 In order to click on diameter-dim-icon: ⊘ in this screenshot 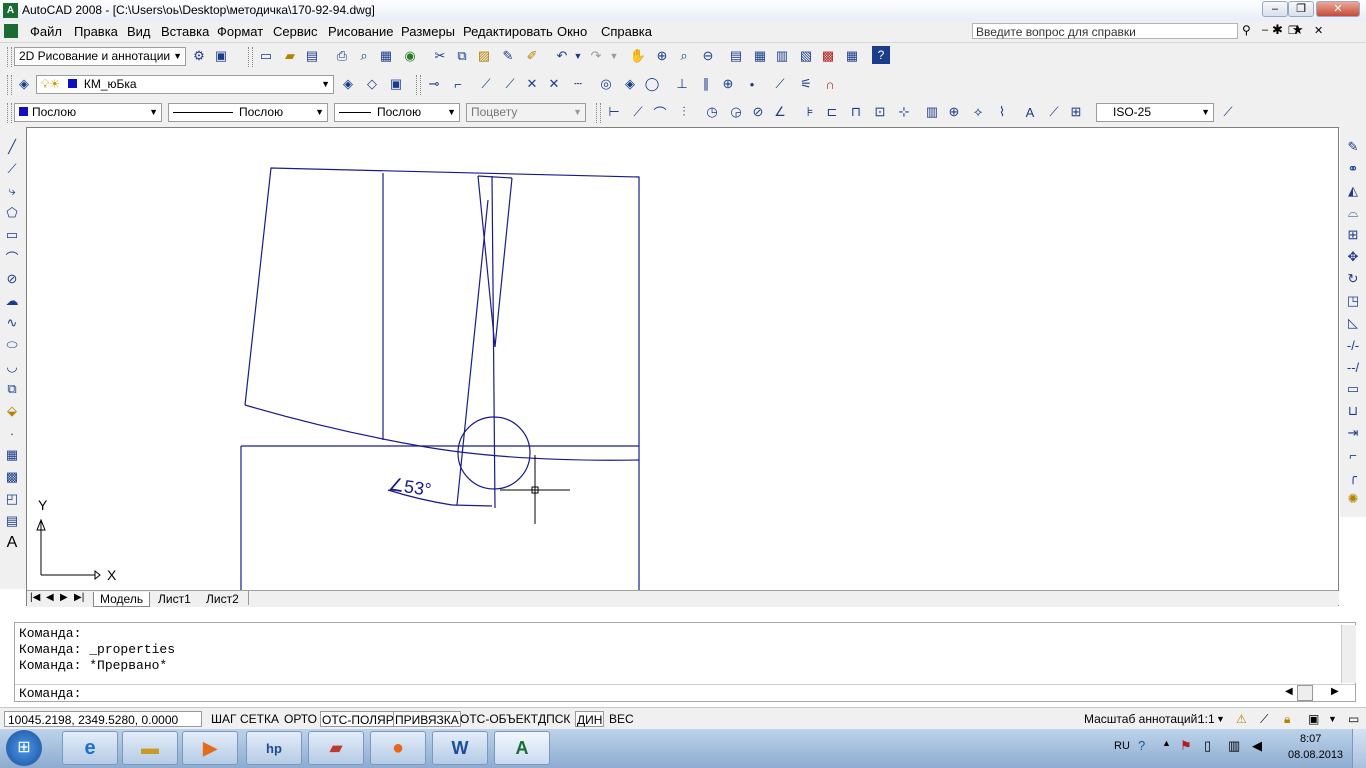, I will do `click(758, 112)`.